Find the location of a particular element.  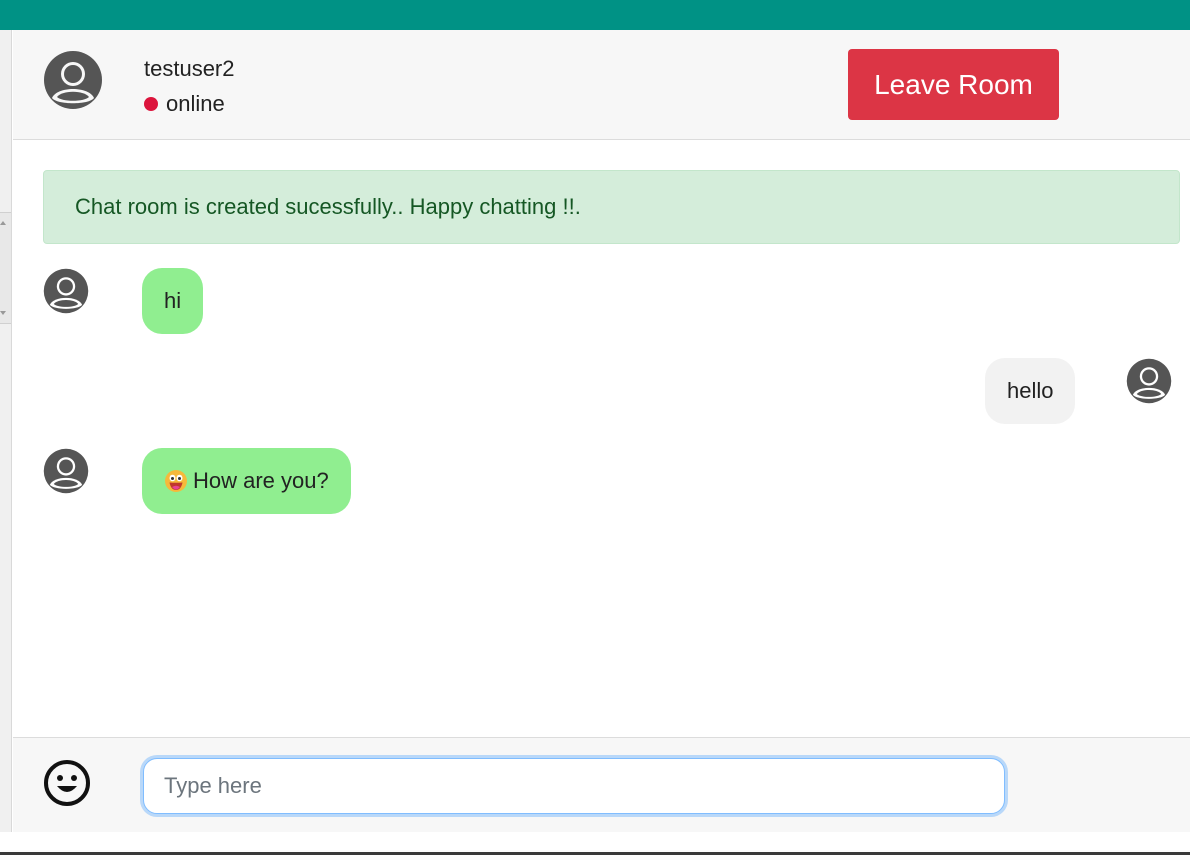

chat-header: testuser2 online Leave Room is located at coordinates (601, 85).